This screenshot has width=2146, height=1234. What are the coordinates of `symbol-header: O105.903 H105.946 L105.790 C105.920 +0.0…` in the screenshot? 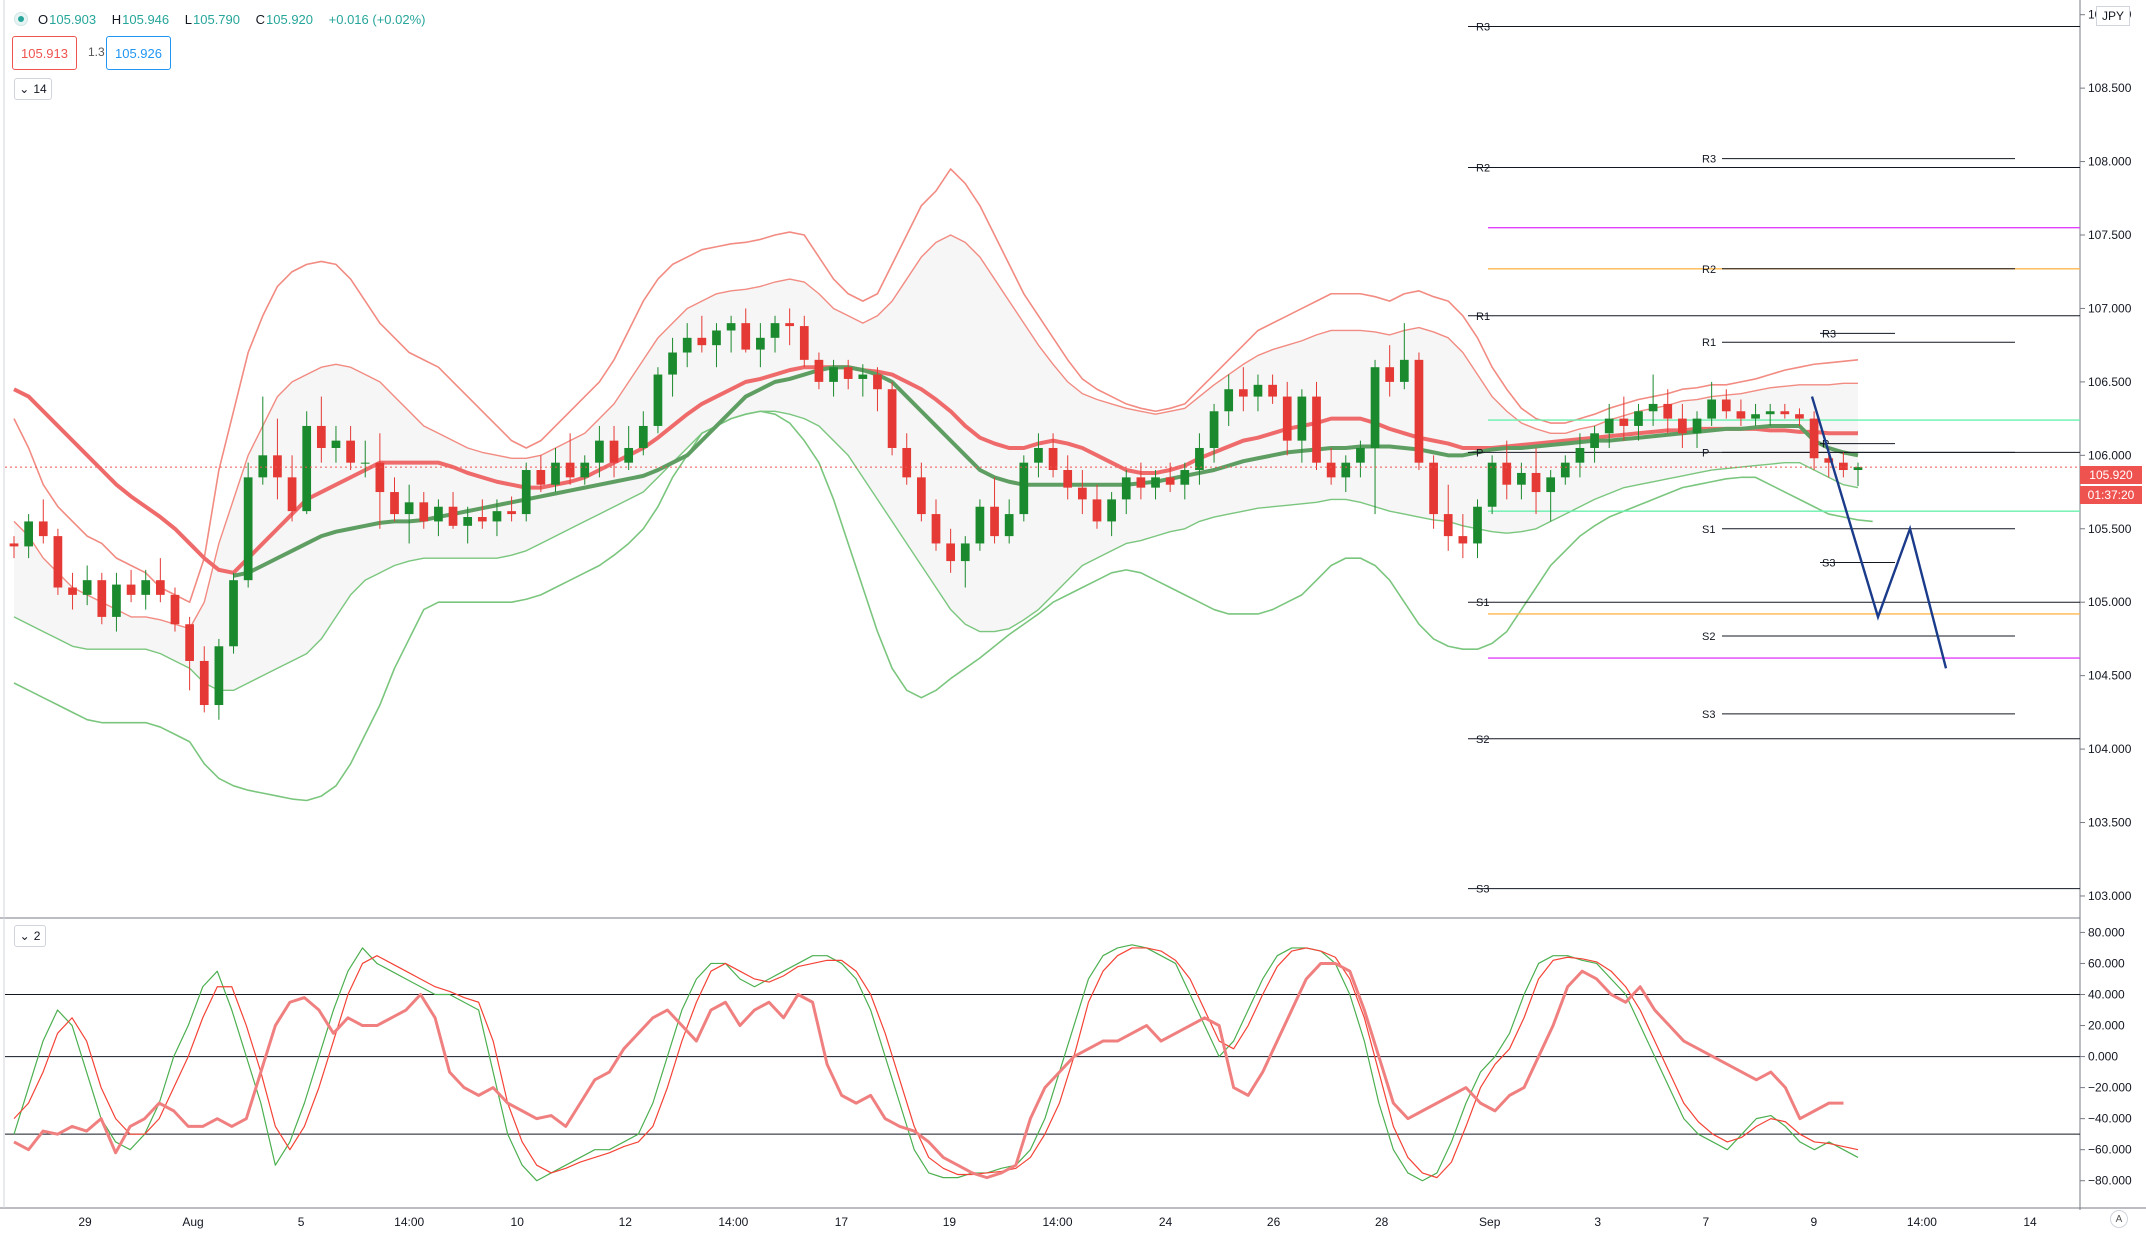 It's located at (223, 19).